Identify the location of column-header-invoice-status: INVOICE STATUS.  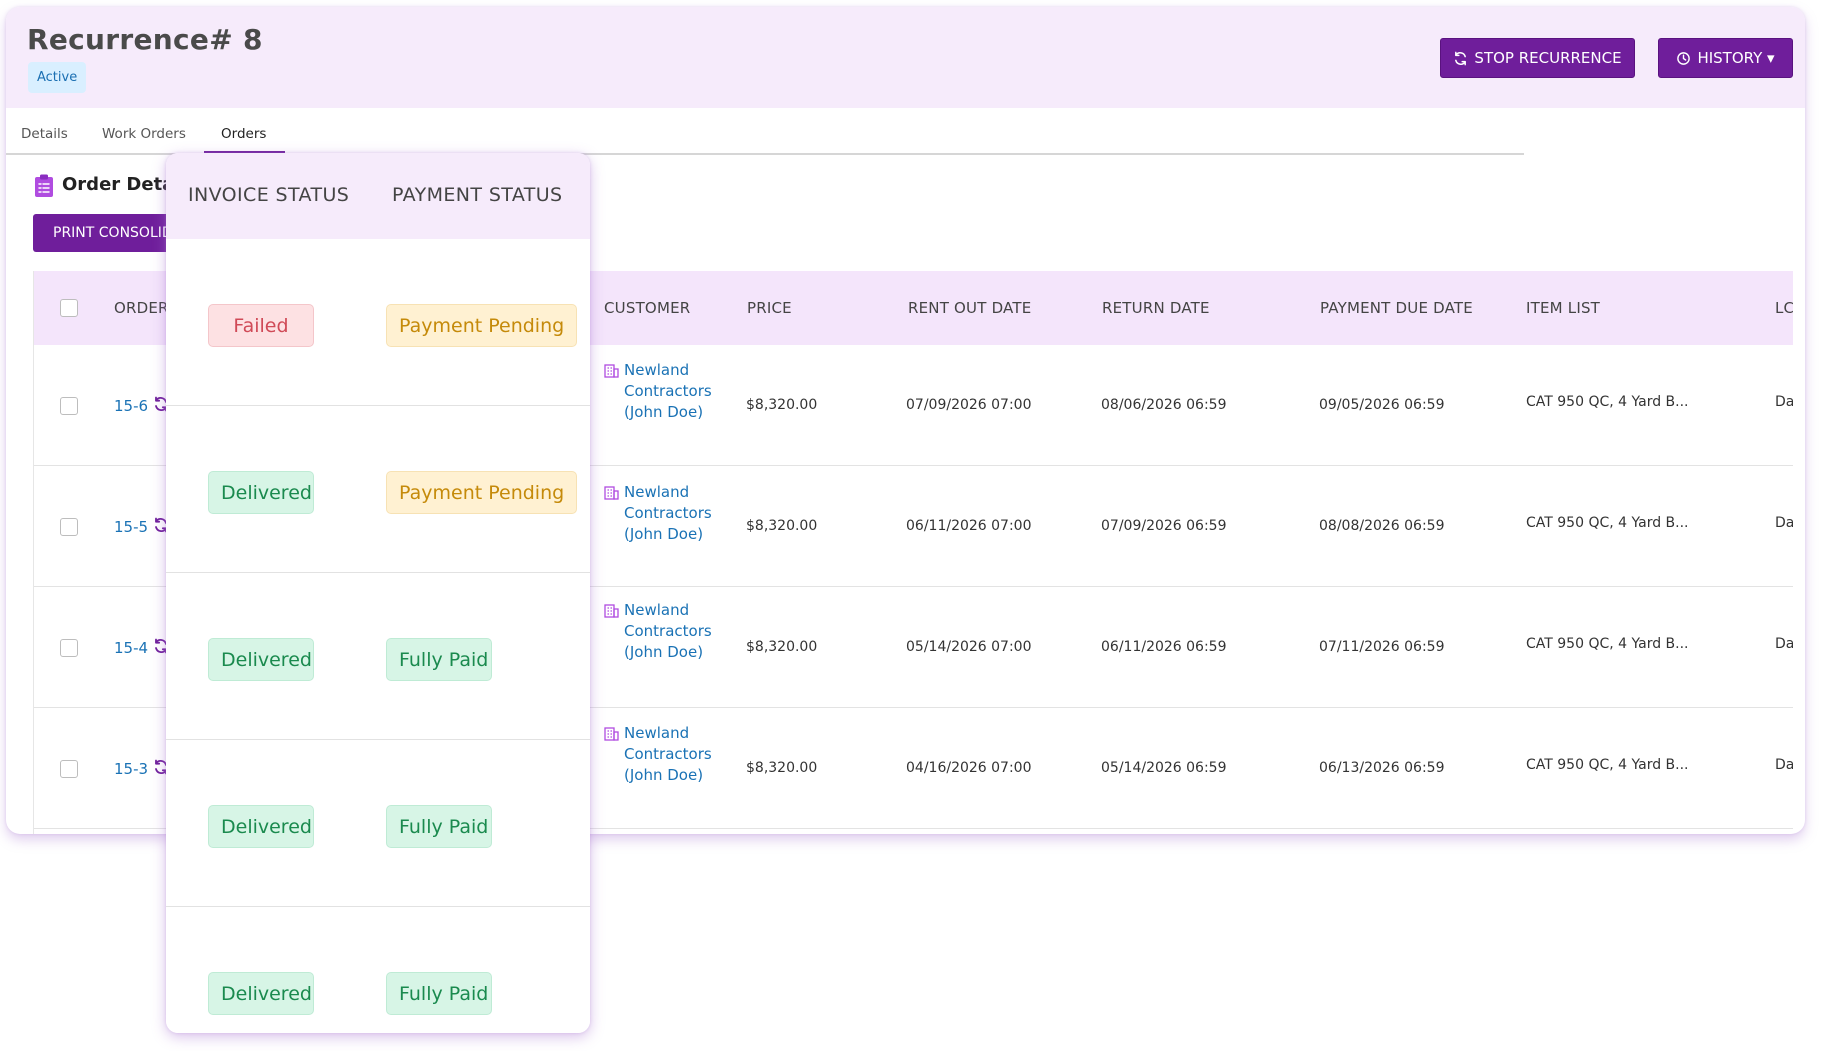
(268, 195).